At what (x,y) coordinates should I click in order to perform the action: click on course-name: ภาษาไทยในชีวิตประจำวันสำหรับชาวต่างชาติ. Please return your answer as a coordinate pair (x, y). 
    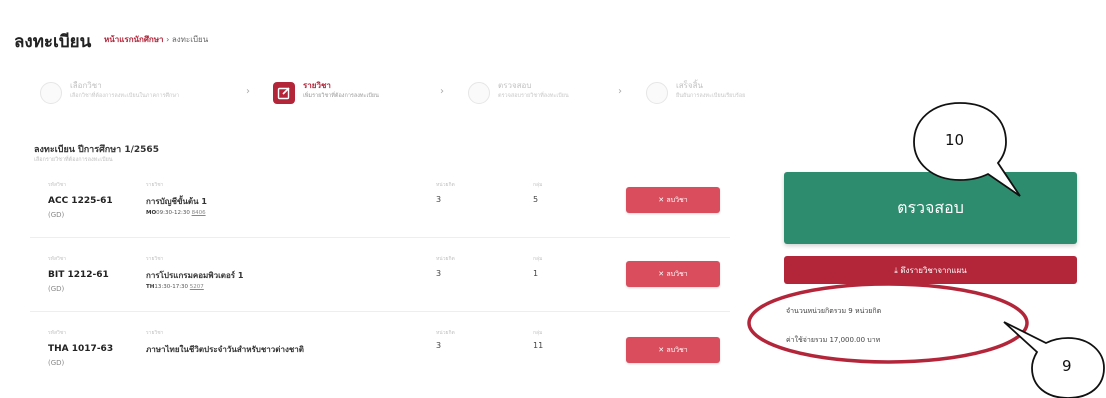
    Looking at the image, I should click on (225, 349).